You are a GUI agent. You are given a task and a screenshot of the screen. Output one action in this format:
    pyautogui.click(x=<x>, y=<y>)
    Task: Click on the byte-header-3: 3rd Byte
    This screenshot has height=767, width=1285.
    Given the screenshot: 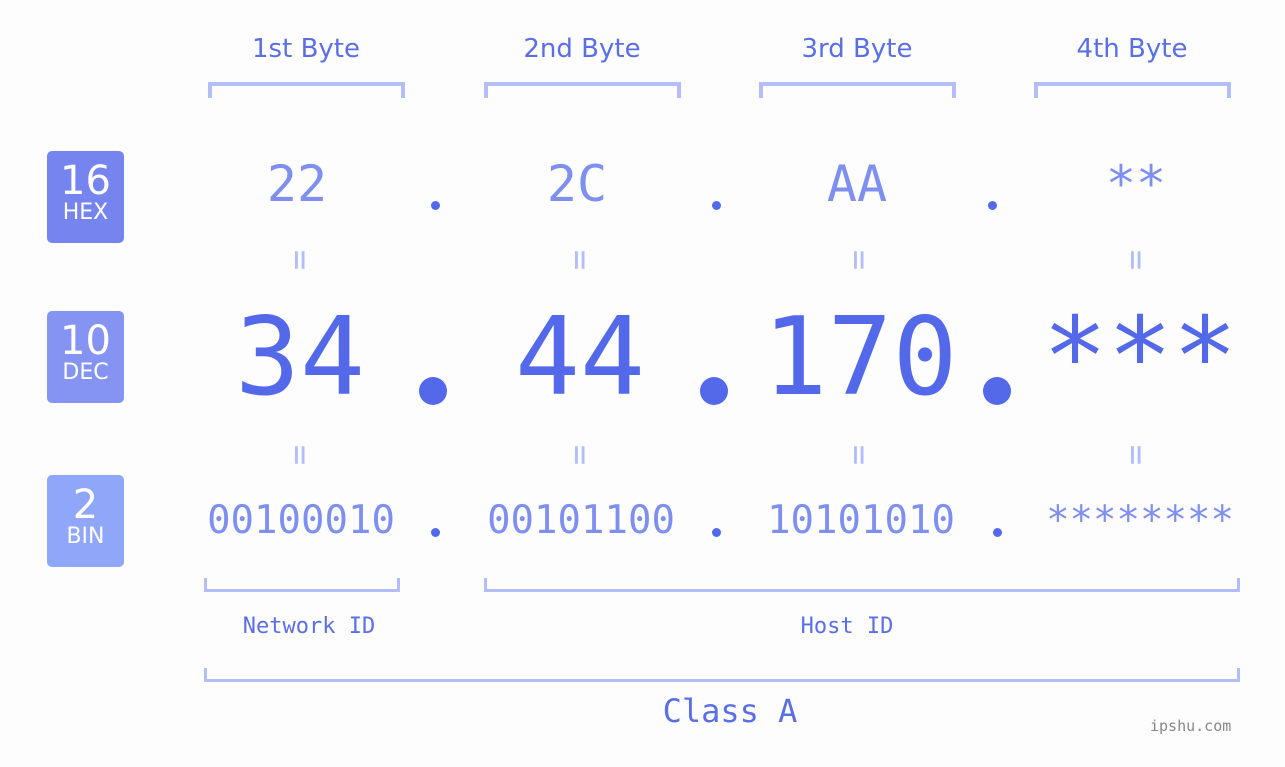 What is the action you would take?
    pyautogui.click(x=857, y=49)
    